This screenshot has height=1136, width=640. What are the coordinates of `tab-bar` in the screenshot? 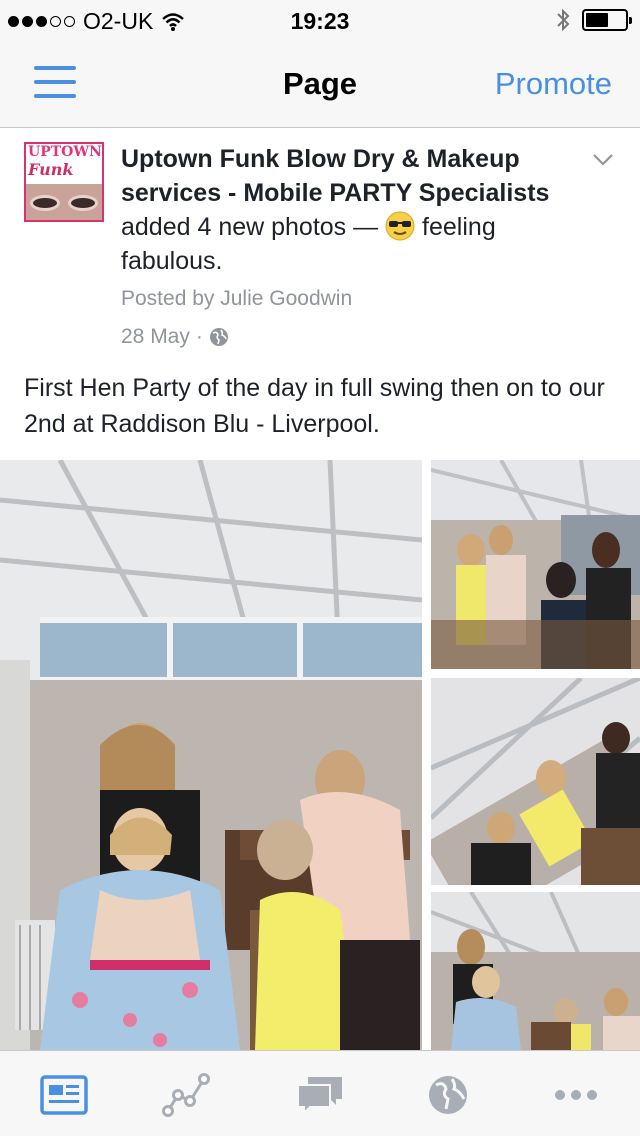 It's located at (320, 1093).